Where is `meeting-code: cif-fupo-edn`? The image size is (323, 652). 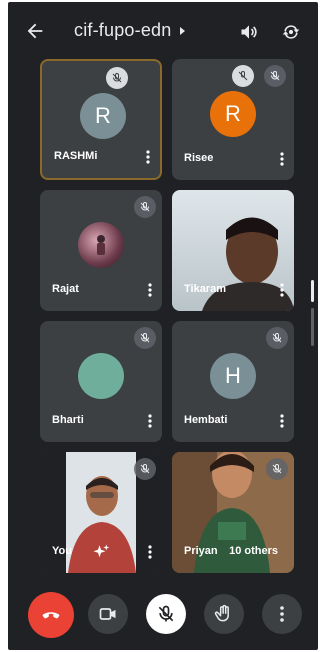
meeting-code: cif-fupo-edn is located at coordinates (123, 30).